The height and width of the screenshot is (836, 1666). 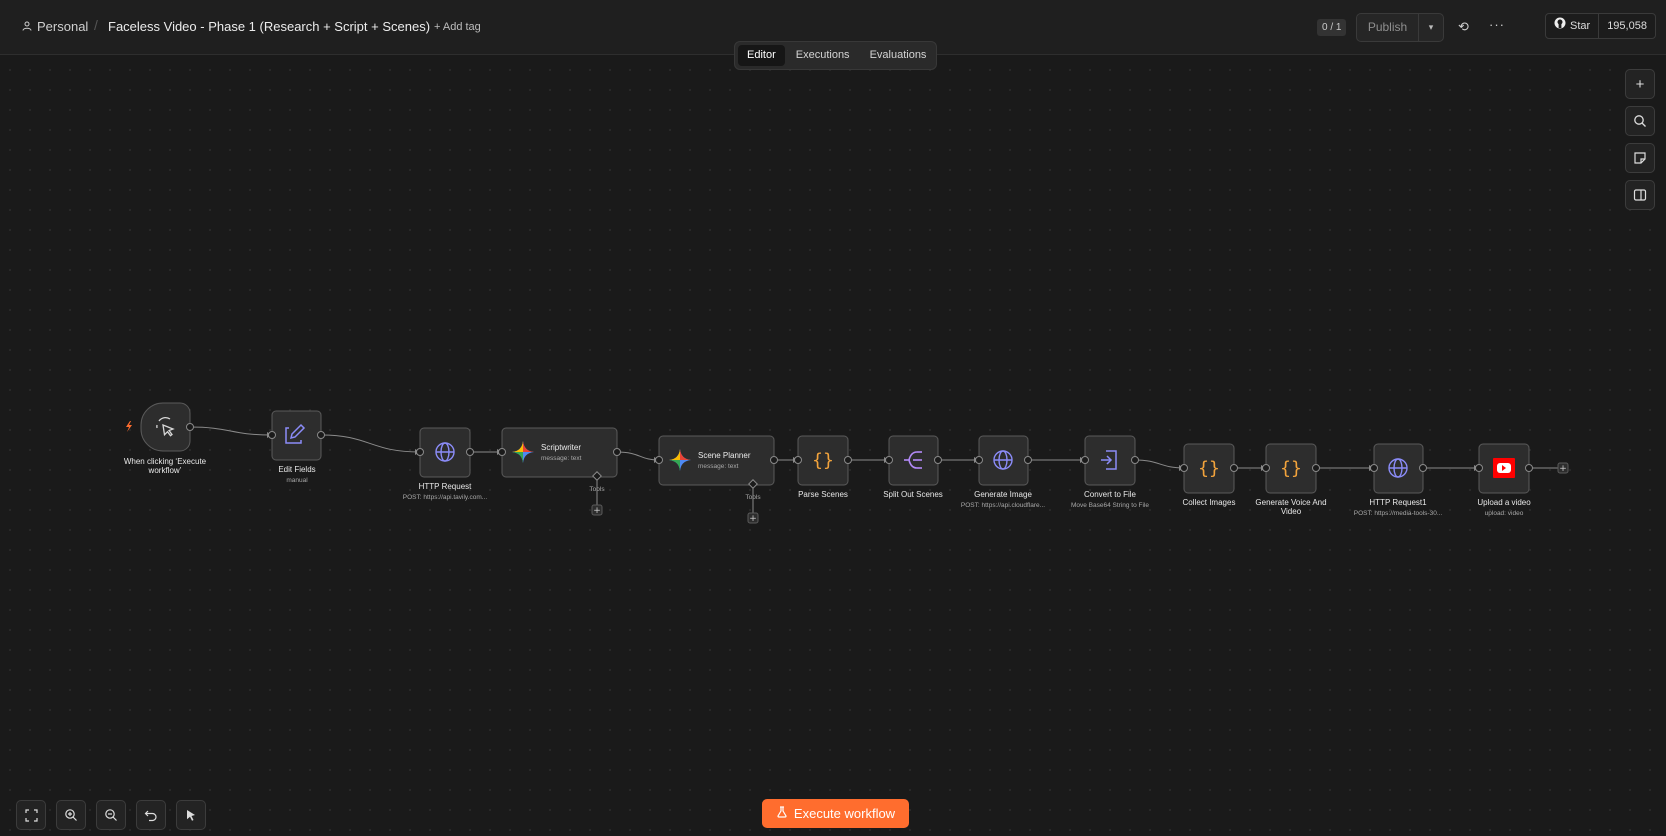 What do you see at coordinates (561, 447) in the screenshot?
I see `node-label: Scriptwriter` at bounding box center [561, 447].